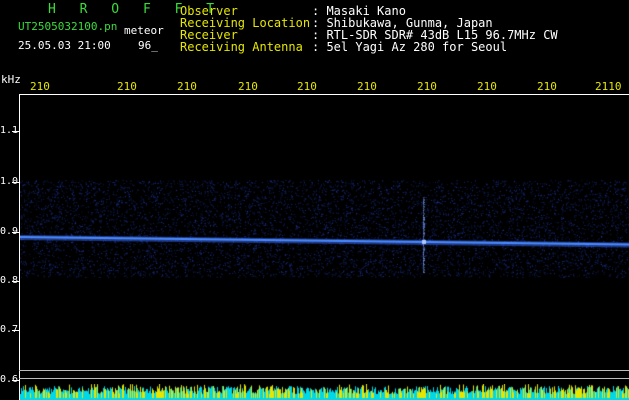 The image size is (629, 400). What do you see at coordinates (608, 86) in the screenshot?
I see `x-tick-label: 2110` at bounding box center [608, 86].